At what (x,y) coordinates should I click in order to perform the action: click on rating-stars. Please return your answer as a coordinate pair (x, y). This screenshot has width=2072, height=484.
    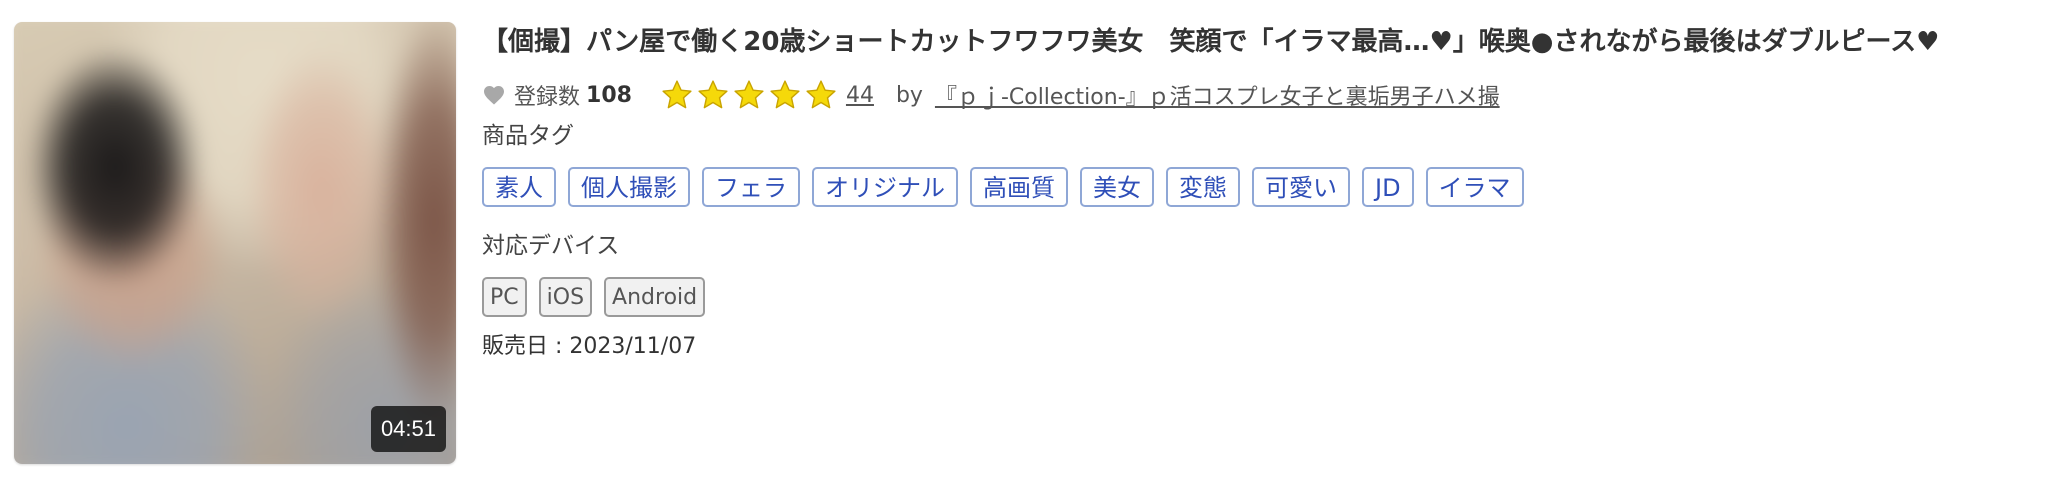
    Looking at the image, I should click on (750, 95).